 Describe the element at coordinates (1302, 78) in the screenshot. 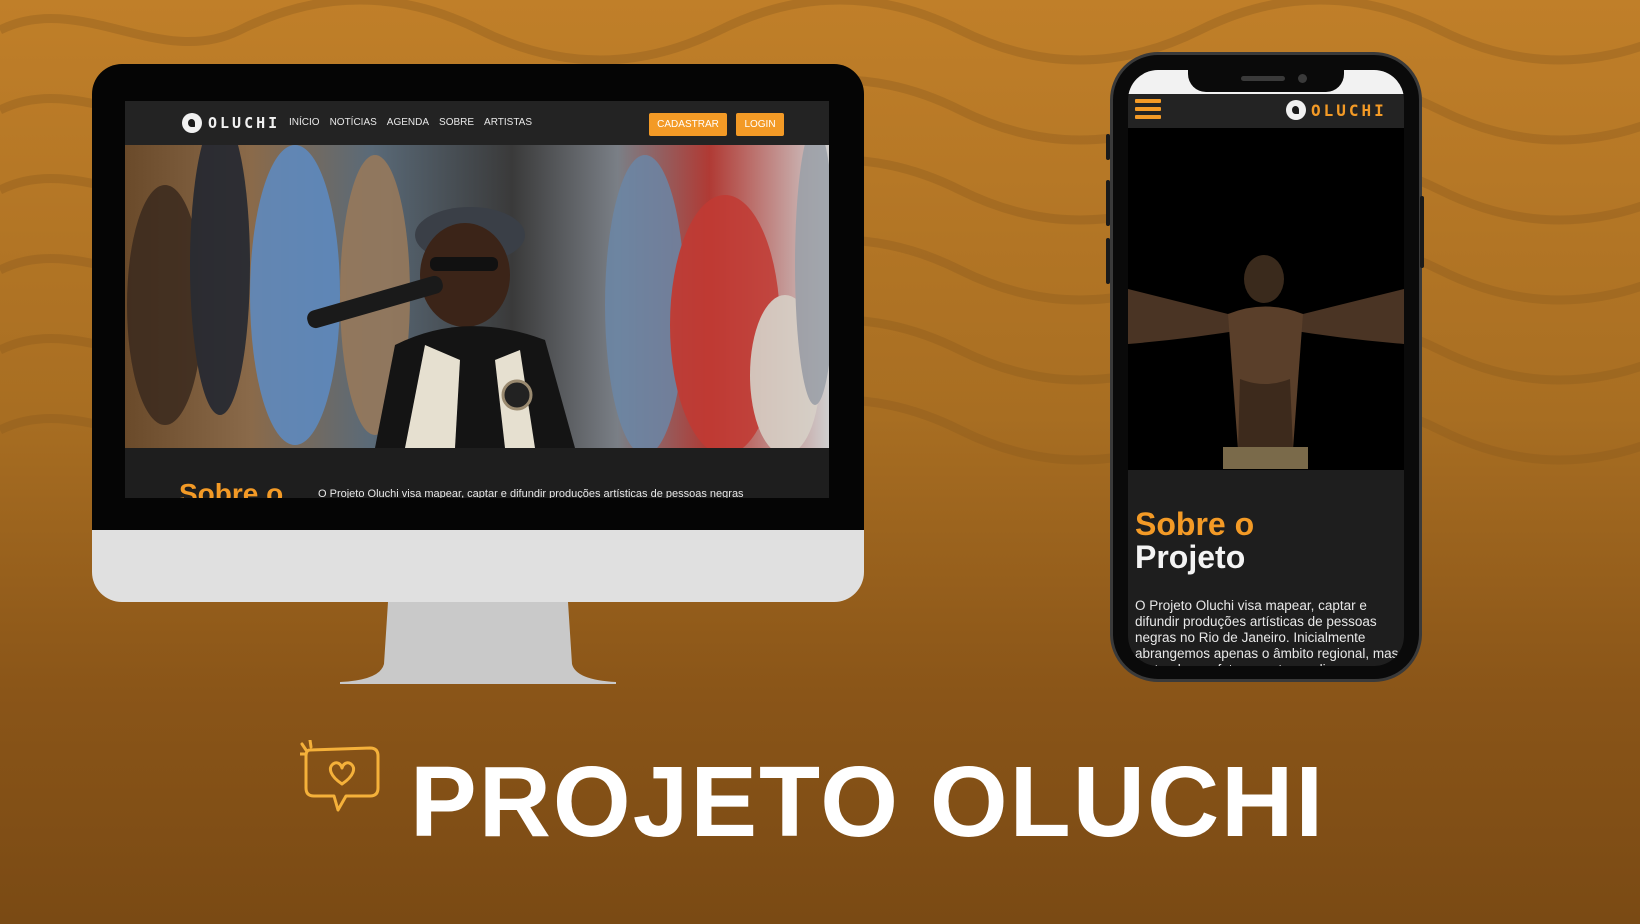

I see `phone-camera` at that location.